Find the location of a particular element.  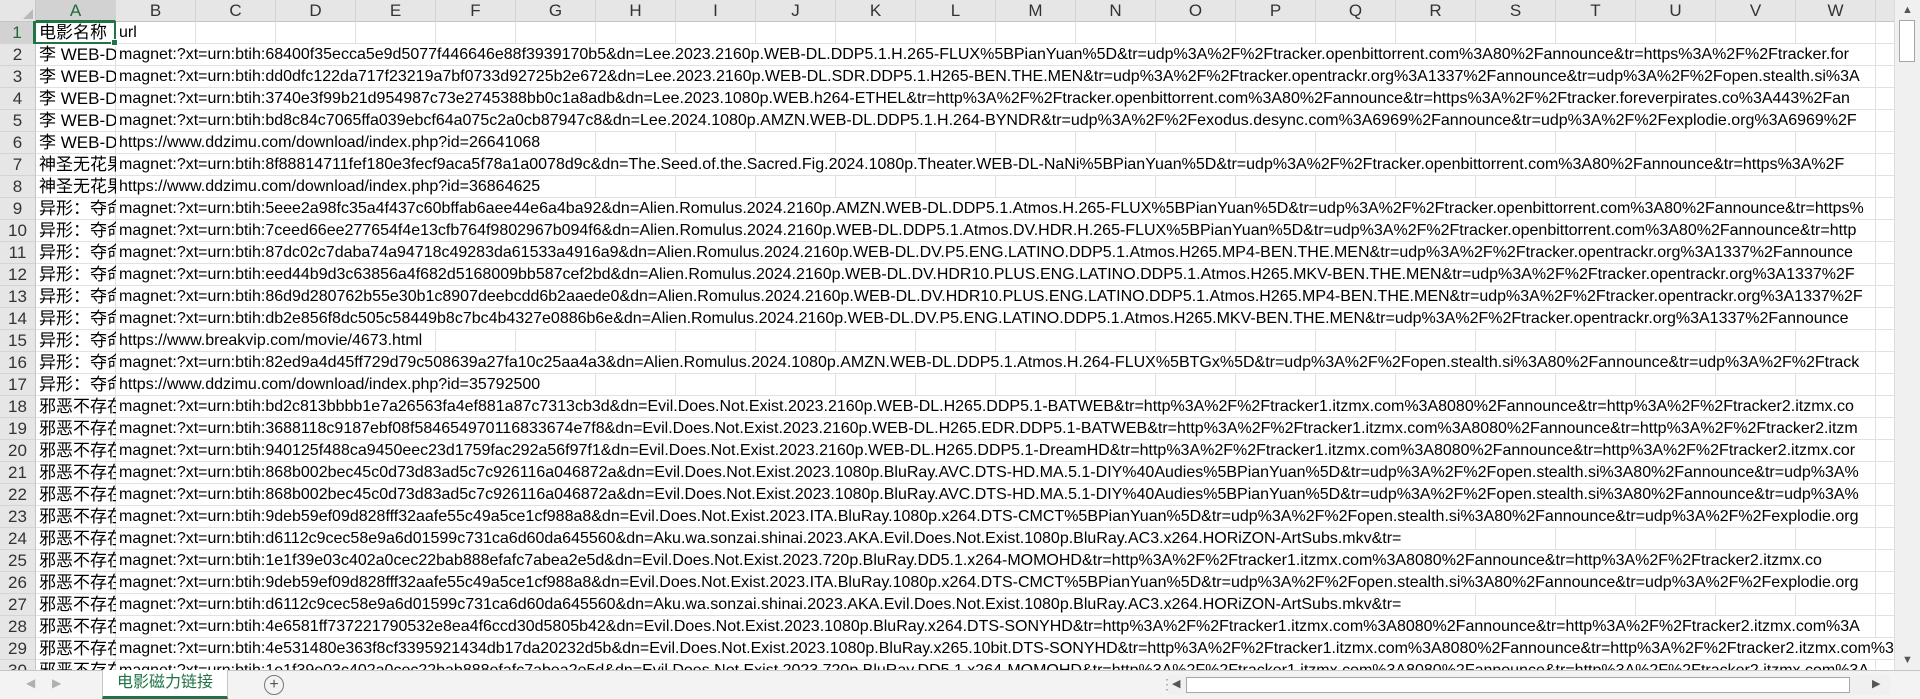

row-header: 6 is located at coordinates (18, 143).